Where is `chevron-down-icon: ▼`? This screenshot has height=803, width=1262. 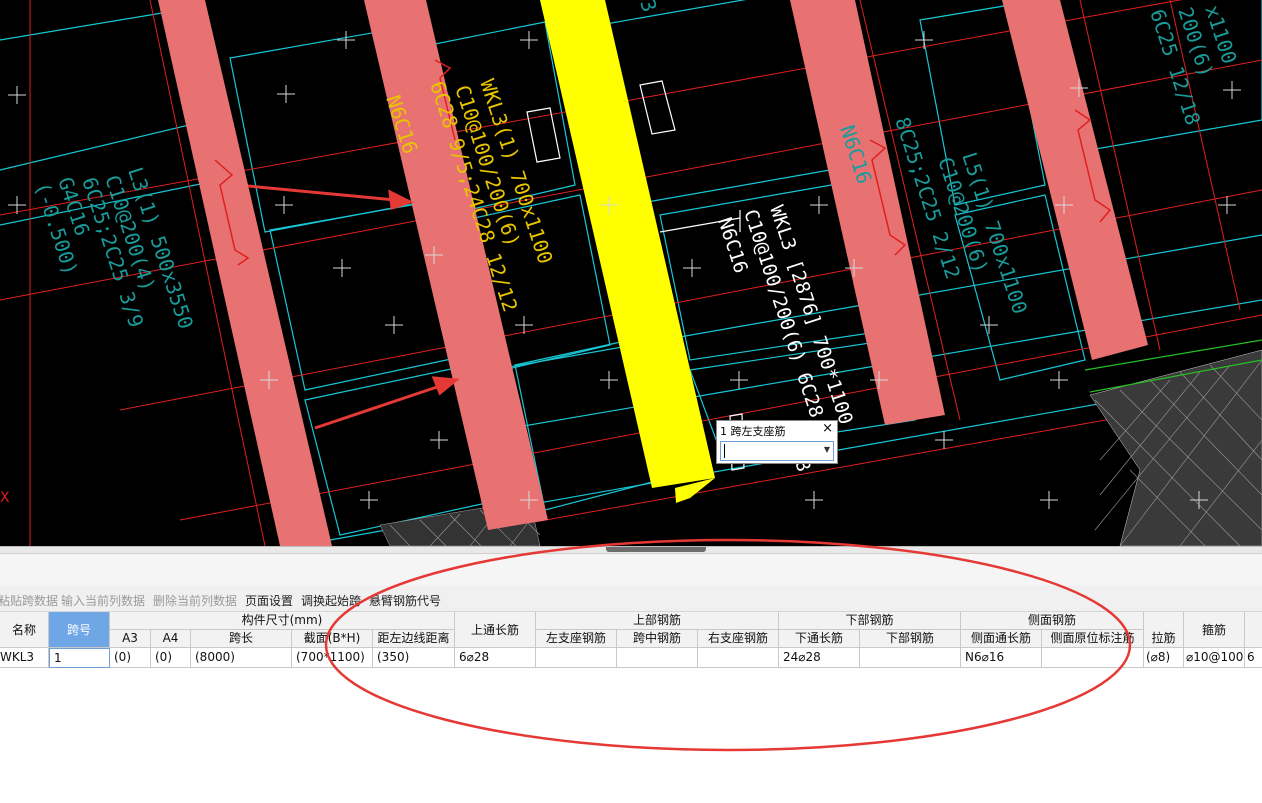 chevron-down-icon: ▼ is located at coordinates (827, 449).